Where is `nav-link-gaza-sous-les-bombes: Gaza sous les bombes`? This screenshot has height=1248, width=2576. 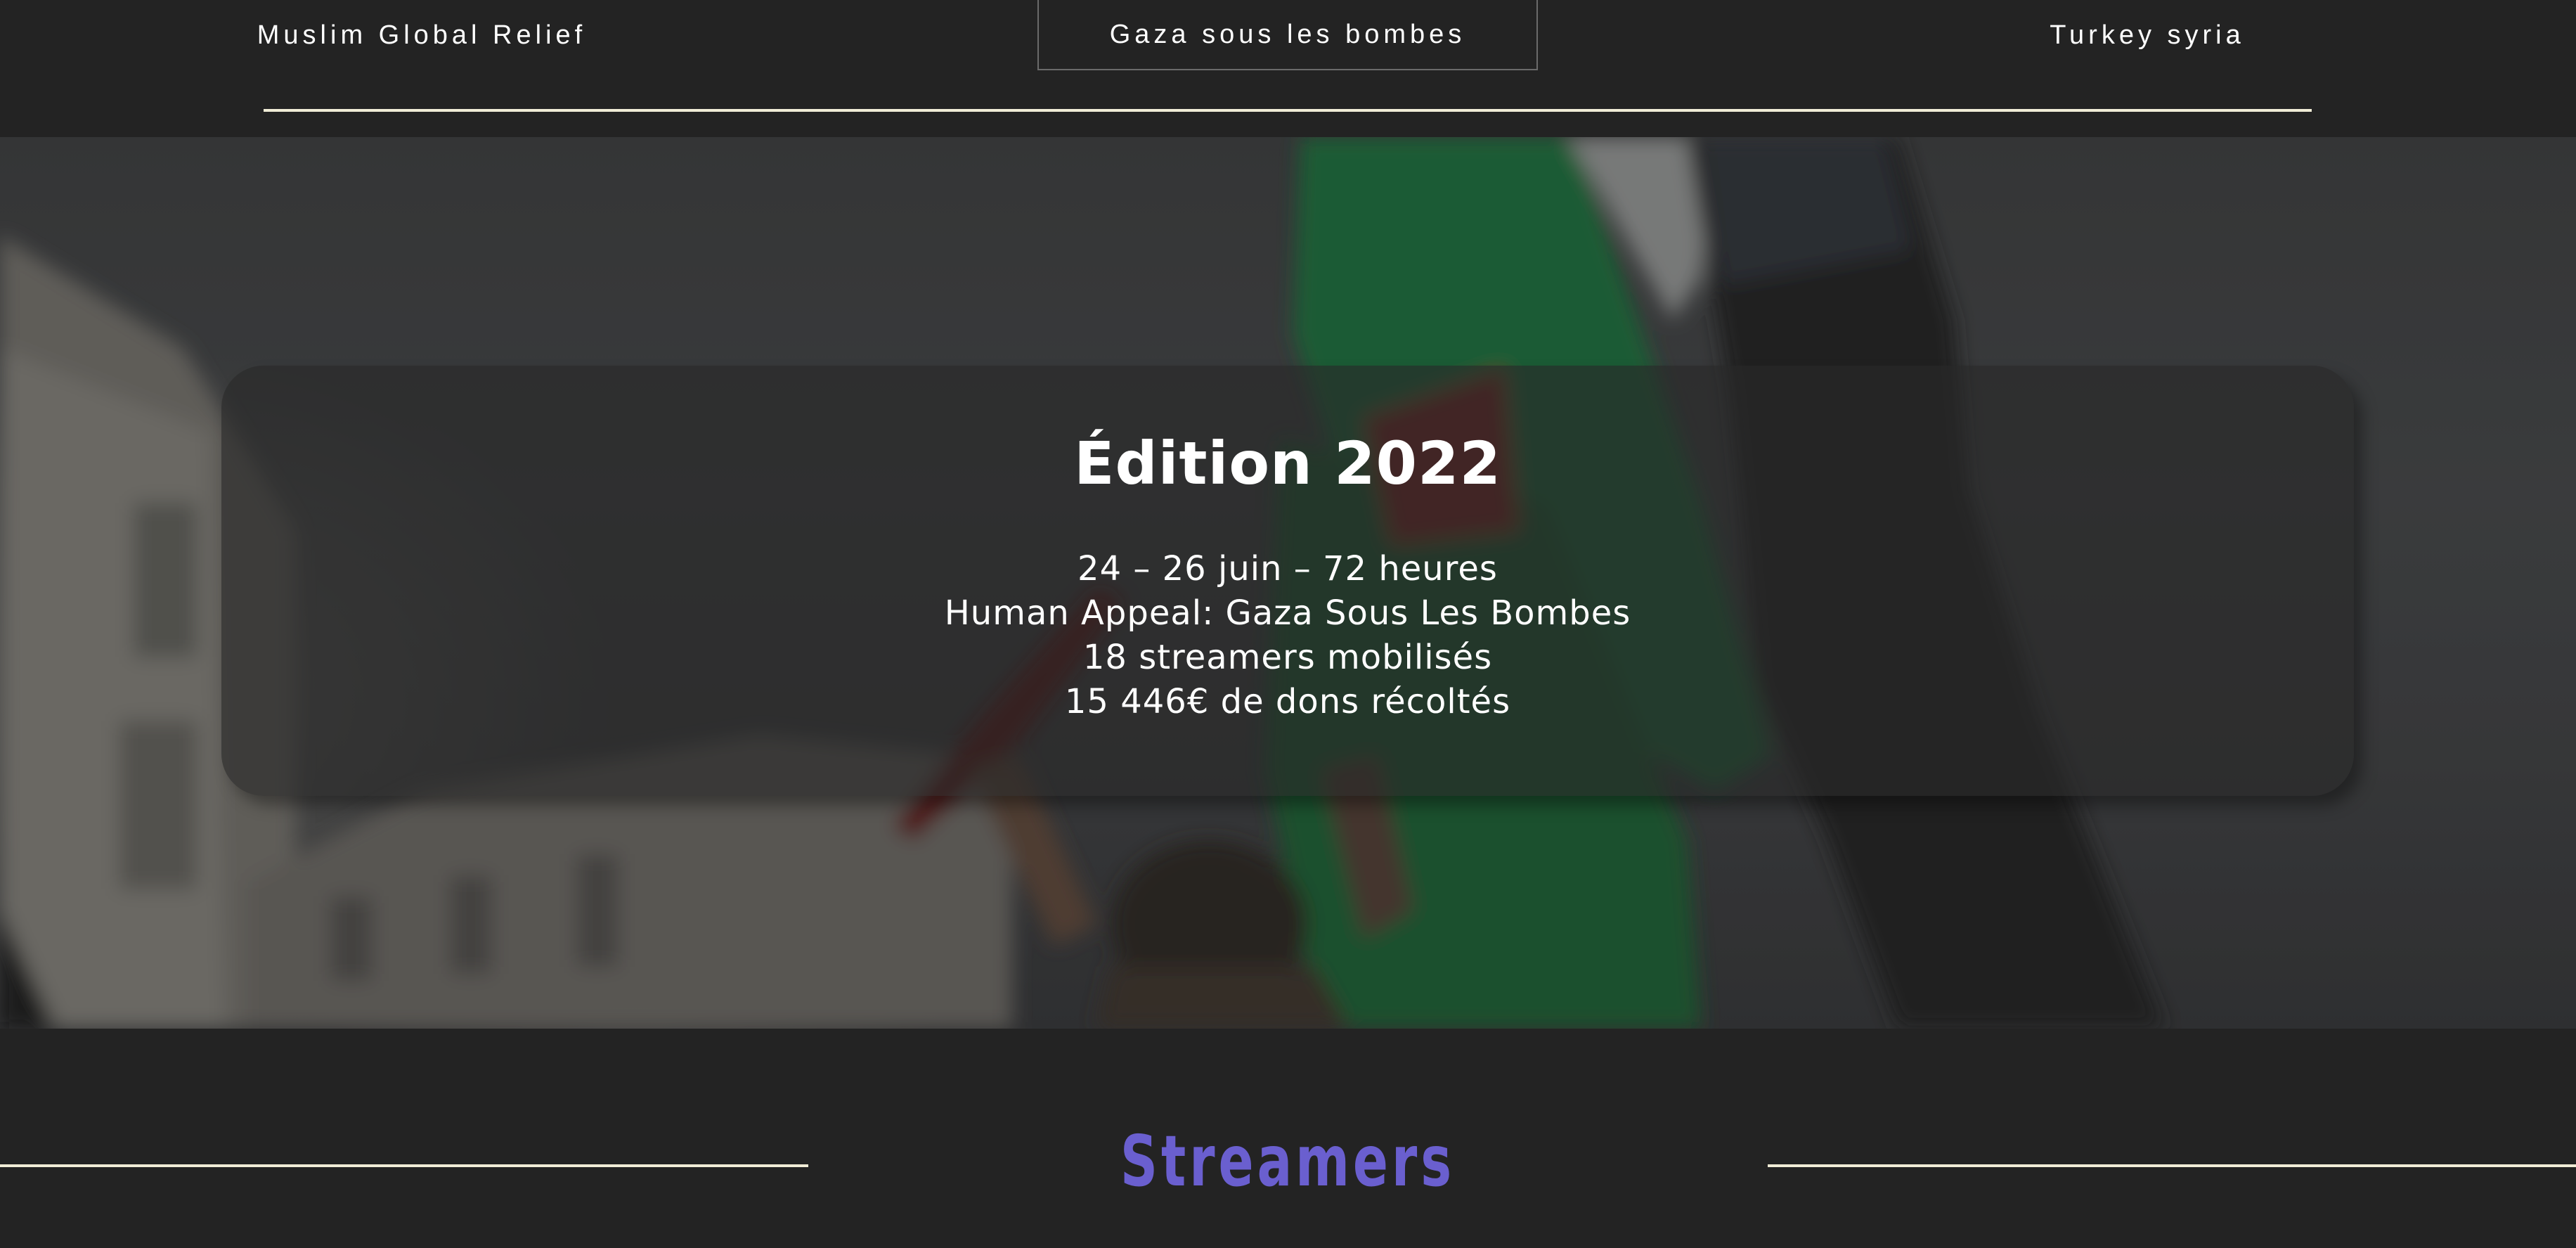 nav-link-gaza-sous-les-bombes: Gaza sous les bombes is located at coordinates (1288, 35).